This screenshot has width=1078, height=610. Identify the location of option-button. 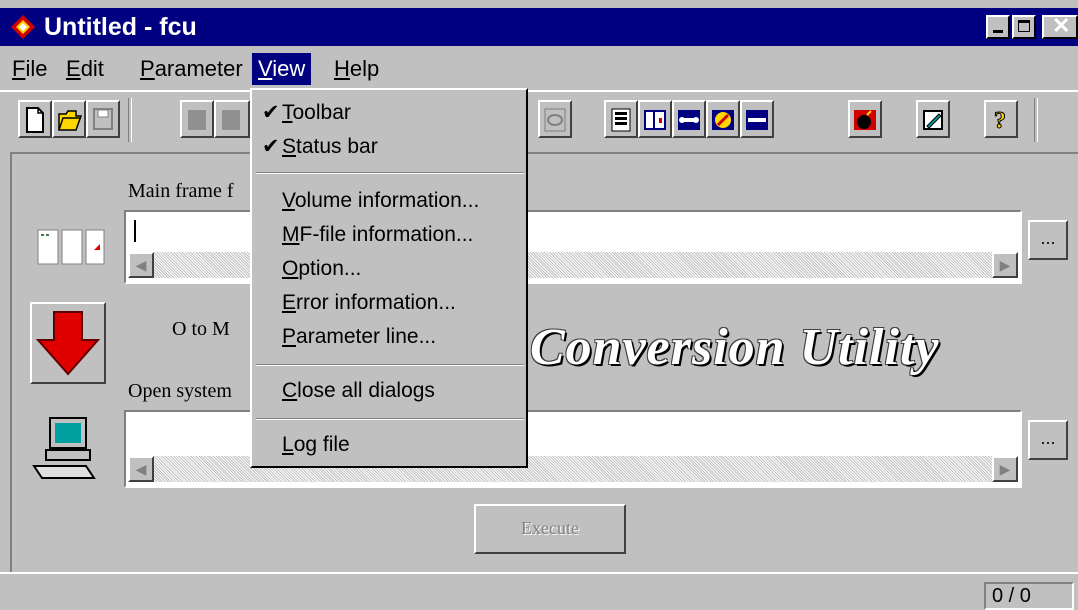
(689, 119).